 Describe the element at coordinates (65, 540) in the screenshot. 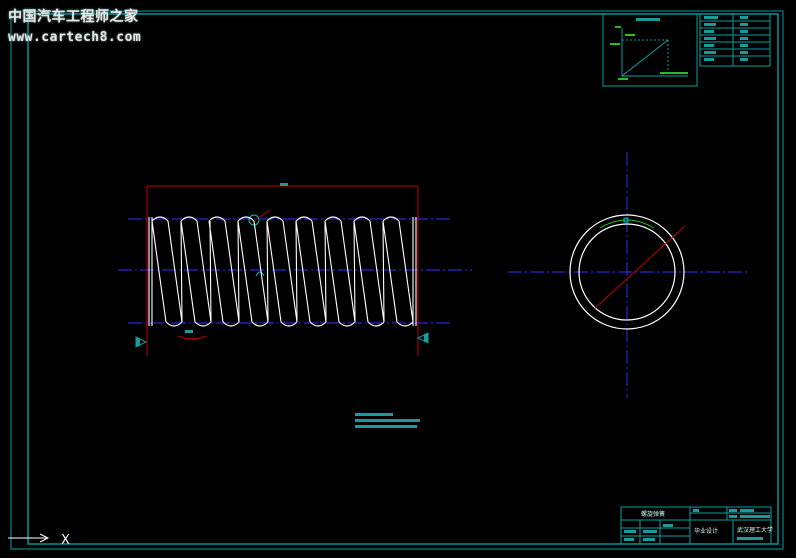

I see `ucs-x-label: X` at that location.